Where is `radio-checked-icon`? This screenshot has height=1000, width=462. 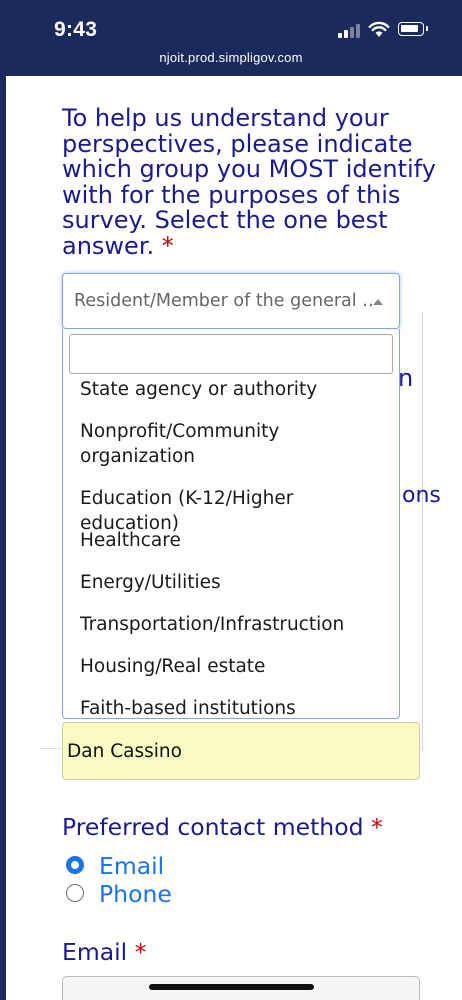
radio-checked-icon is located at coordinates (75, 865).